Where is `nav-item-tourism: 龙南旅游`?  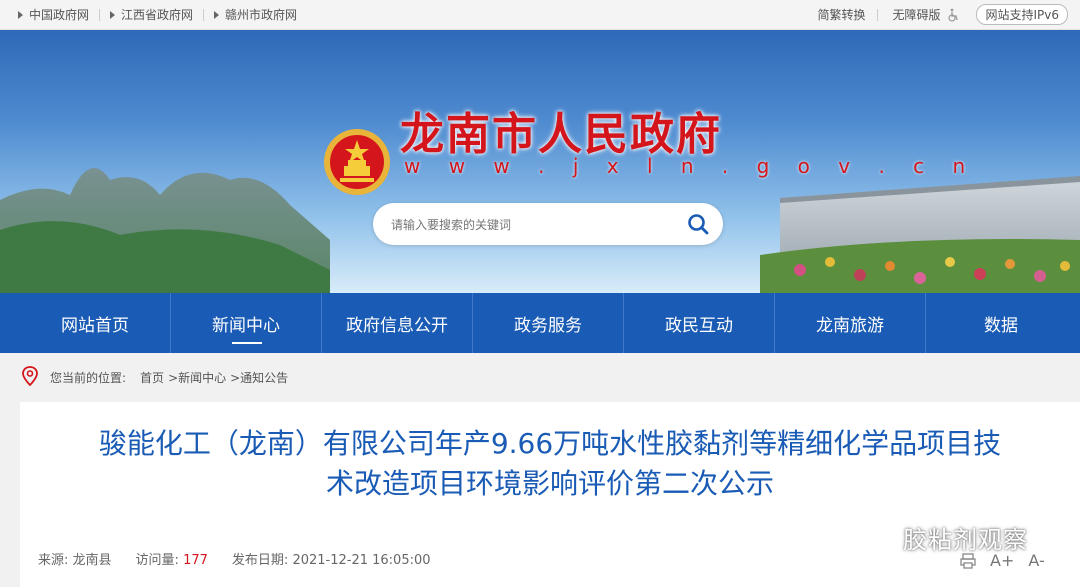 nav-item-tourism: 龙南旅游 is located at coordinates (849, 323).